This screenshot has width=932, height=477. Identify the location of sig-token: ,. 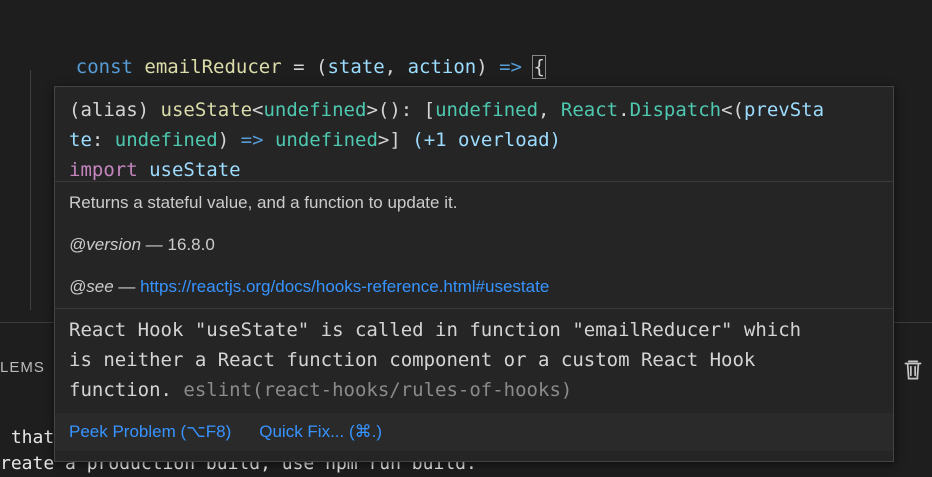
(549, 110).